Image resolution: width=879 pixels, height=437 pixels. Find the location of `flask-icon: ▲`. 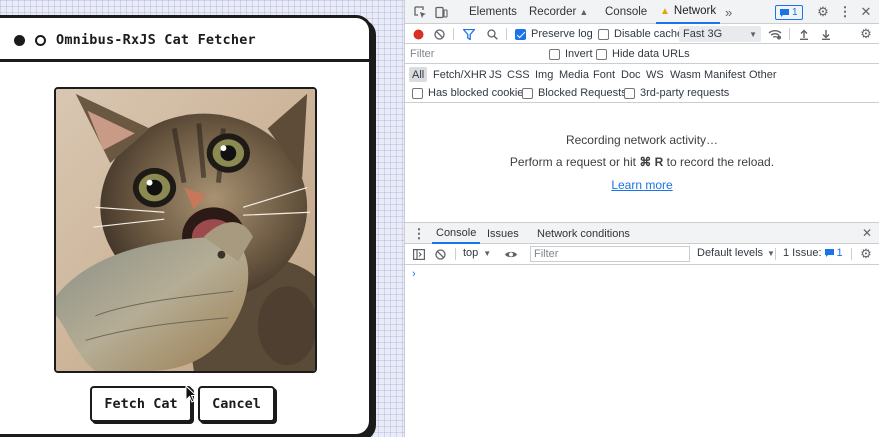

flask-icon: ▲ is located at coordinates (584, 12).